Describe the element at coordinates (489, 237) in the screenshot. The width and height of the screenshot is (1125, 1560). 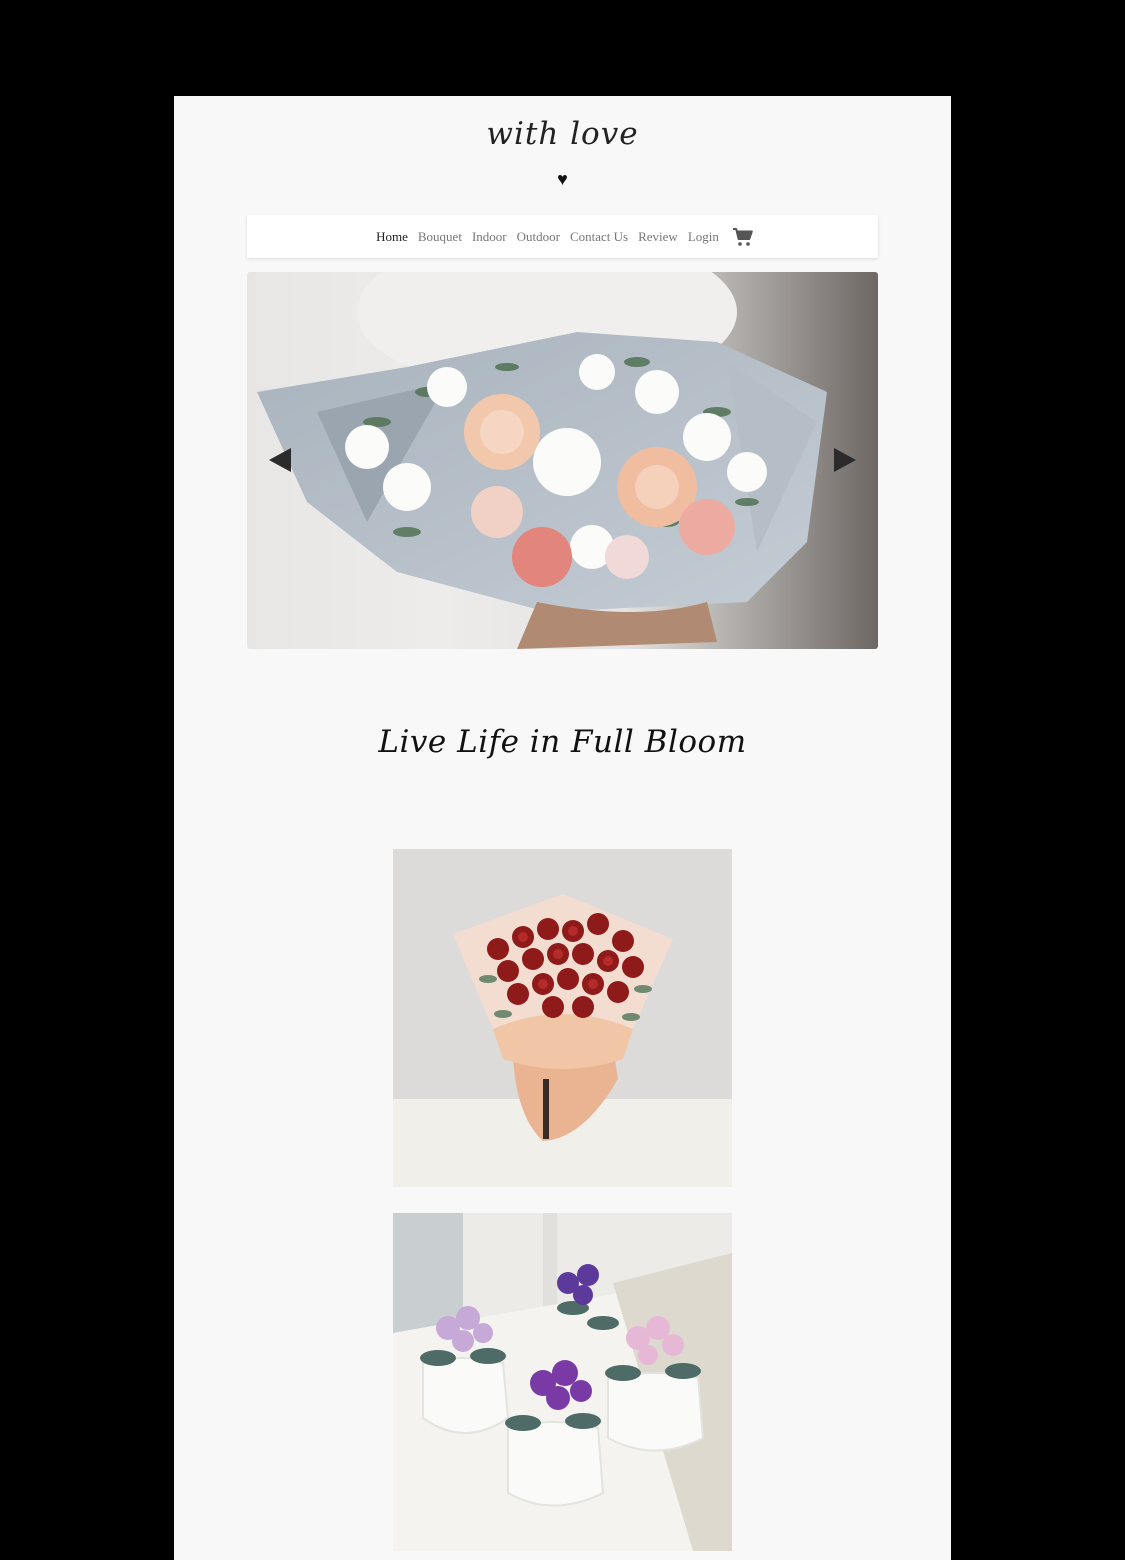
I see `nav-indoor: Indoor` at that location.